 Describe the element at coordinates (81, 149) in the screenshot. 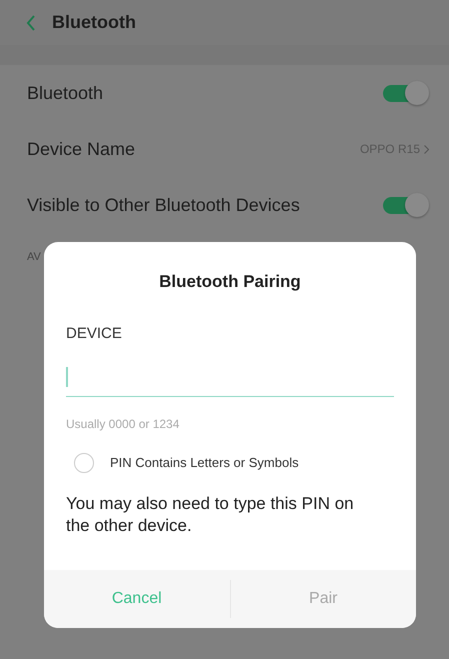

I see `setting-label: Device Name` at that location.